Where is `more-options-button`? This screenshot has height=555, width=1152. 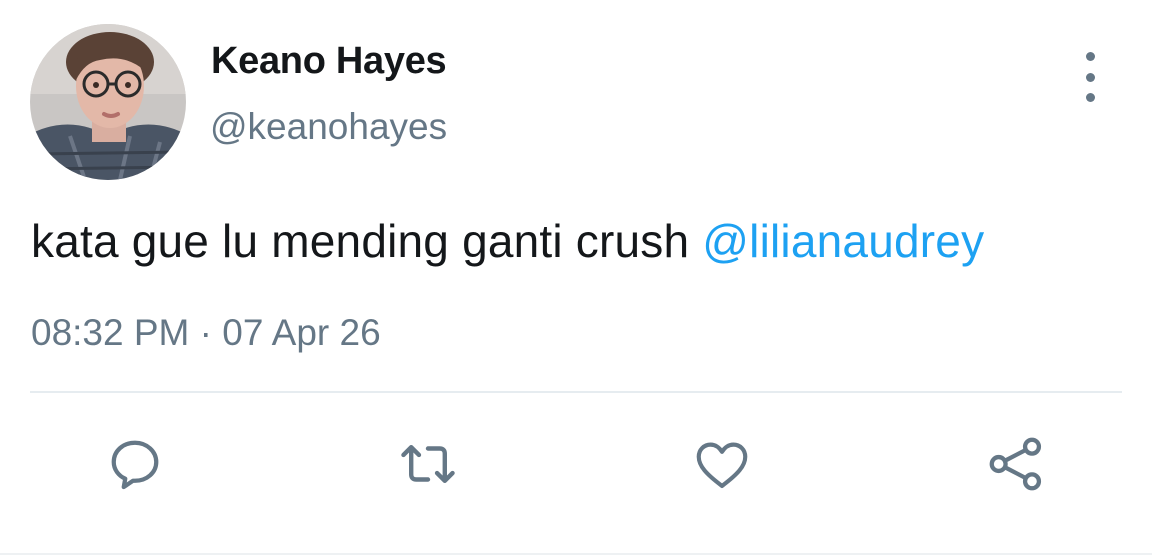 more-options-button is located at coordinates (1090, 77).